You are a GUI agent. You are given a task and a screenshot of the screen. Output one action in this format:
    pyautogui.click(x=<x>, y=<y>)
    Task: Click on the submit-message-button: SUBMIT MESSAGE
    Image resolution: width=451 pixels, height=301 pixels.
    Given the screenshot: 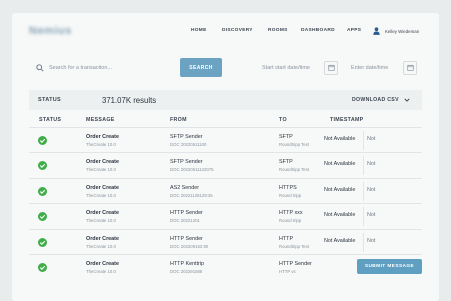 What is the action you would take?
    pyautogui.click(x=389, y=266)
    